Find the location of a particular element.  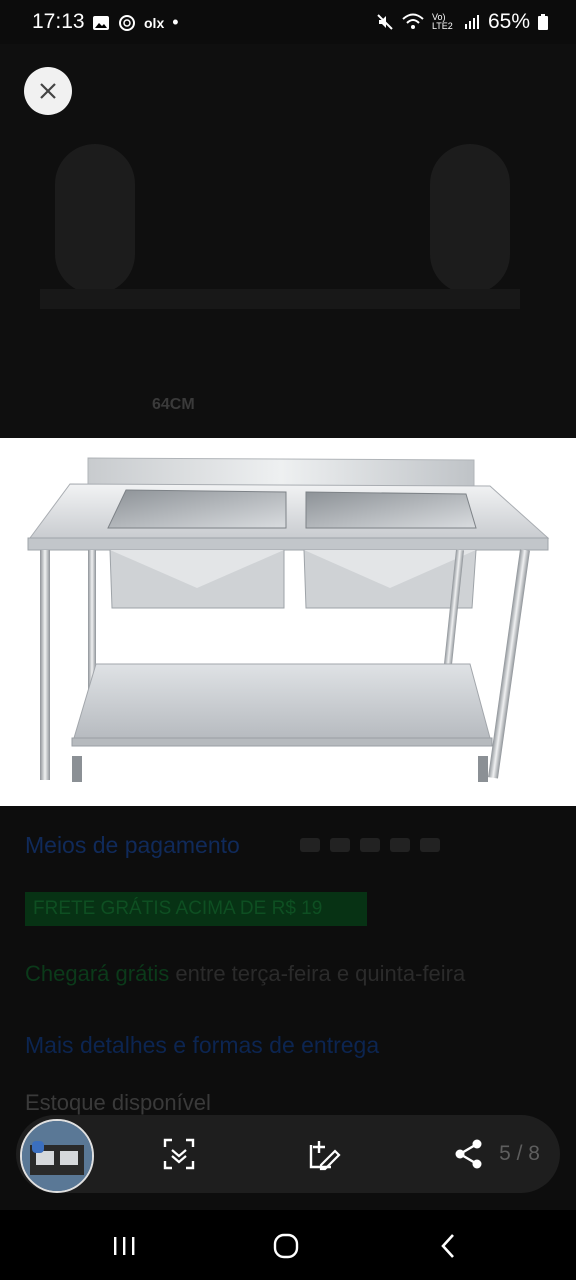

viewer-toolbar: 5 / 8 is located at coordinates (288, 1154).